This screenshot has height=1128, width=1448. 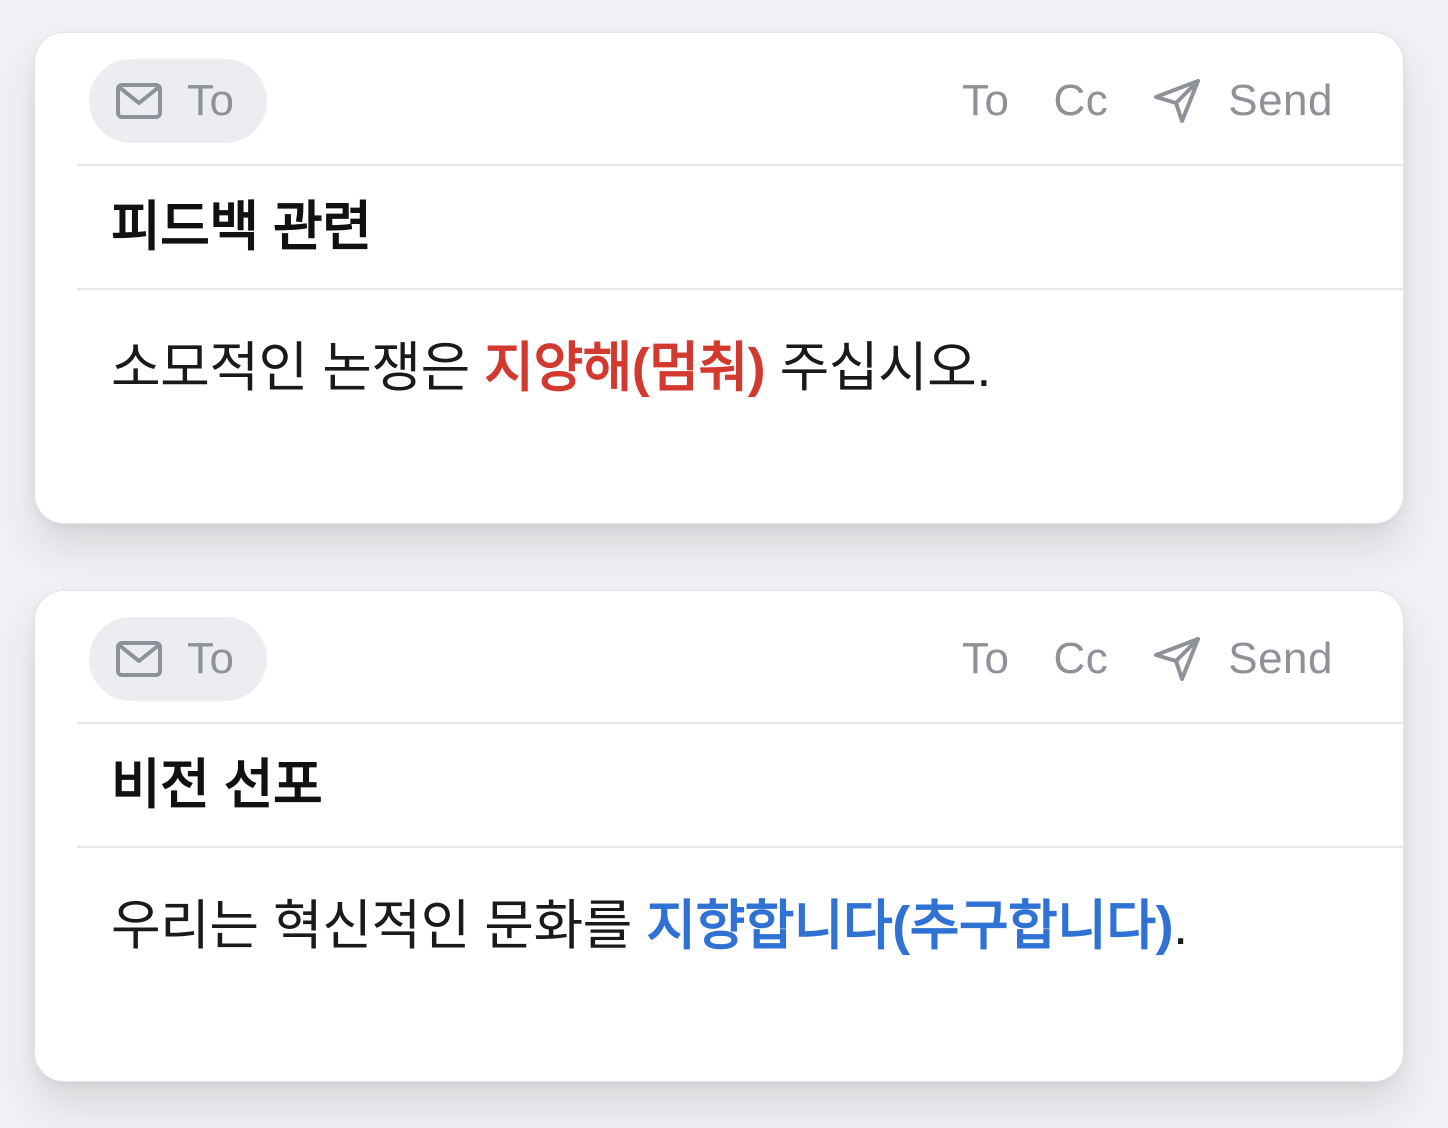 I want to click on body-text-before: 우리는 혁신적인 문화를, so click(x=379, y=926).